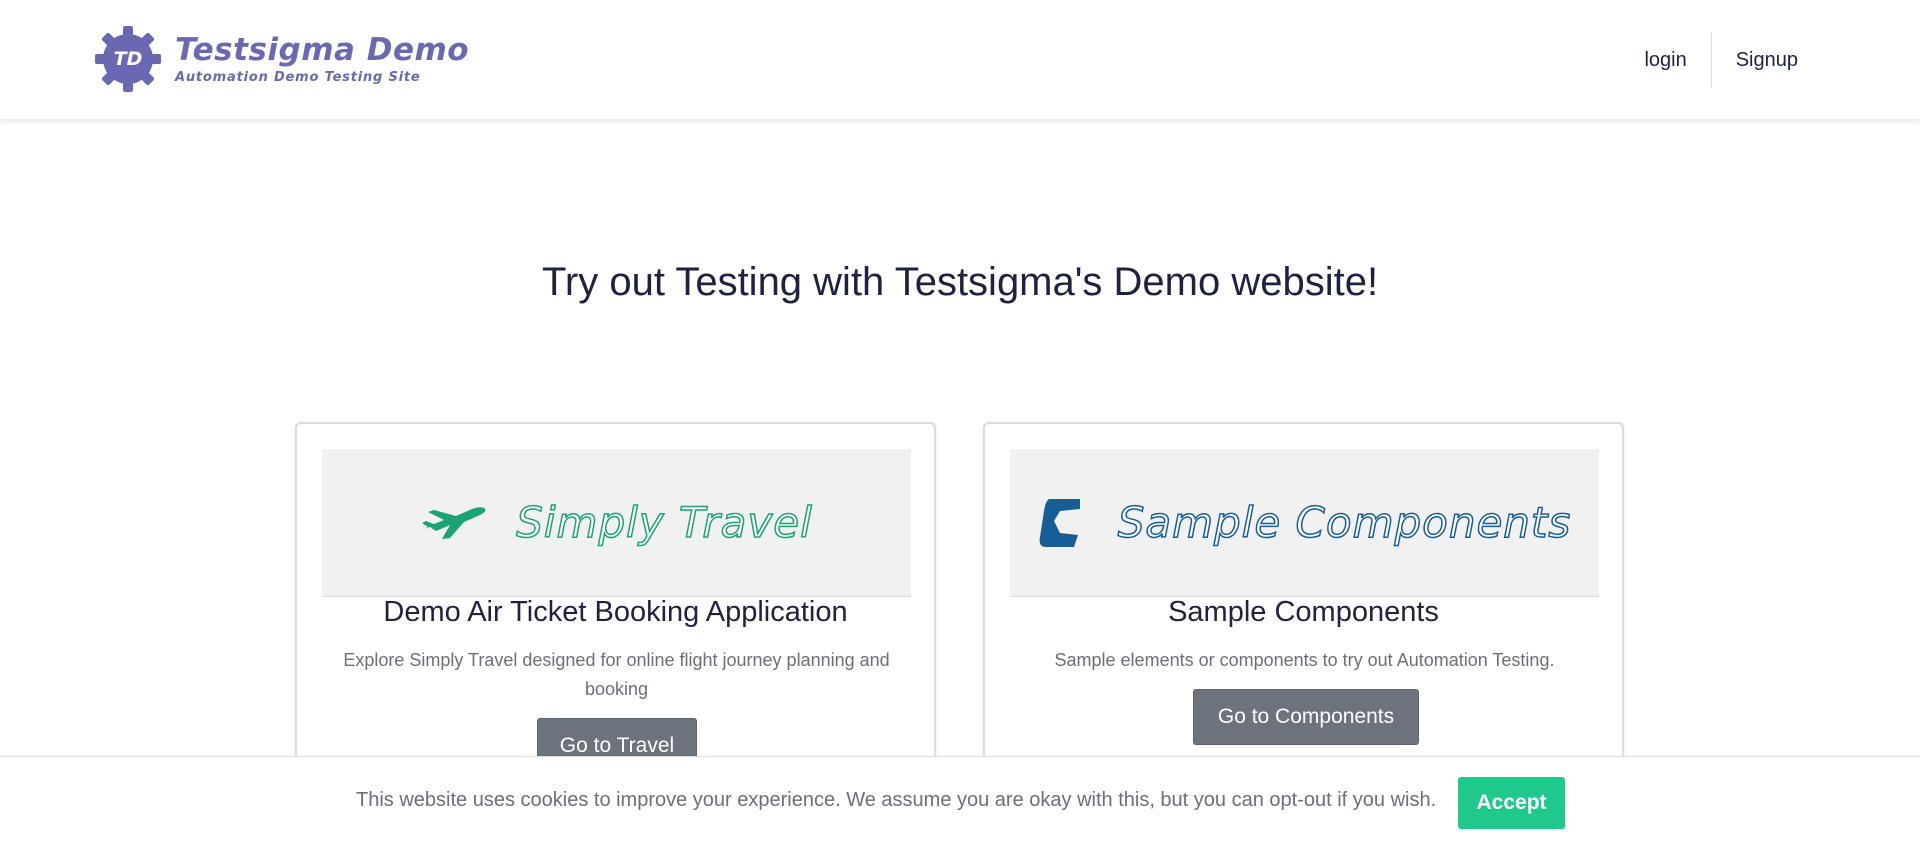  I want to click on components-card-heading: Sample Components, so click(1303, 612).